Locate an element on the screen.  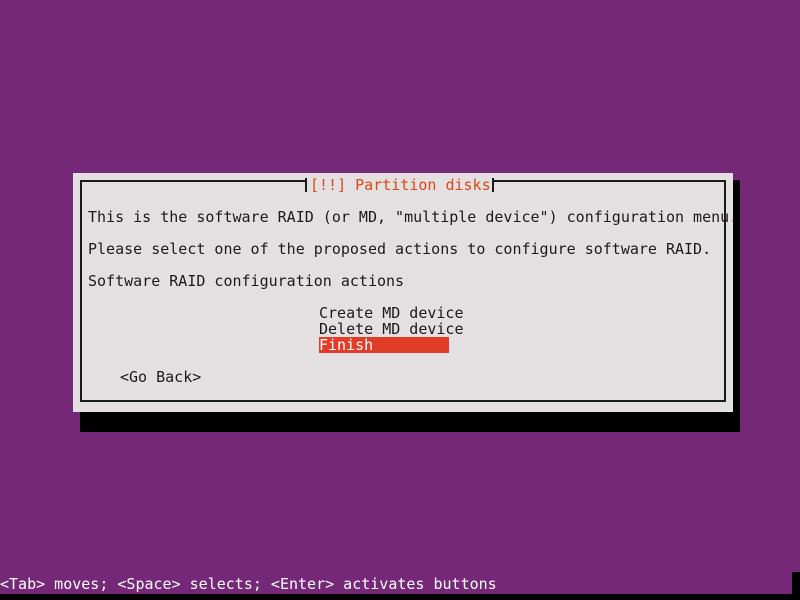
menu-item-delete-md-device: Delete MD device is located at coordinates (391, 329).